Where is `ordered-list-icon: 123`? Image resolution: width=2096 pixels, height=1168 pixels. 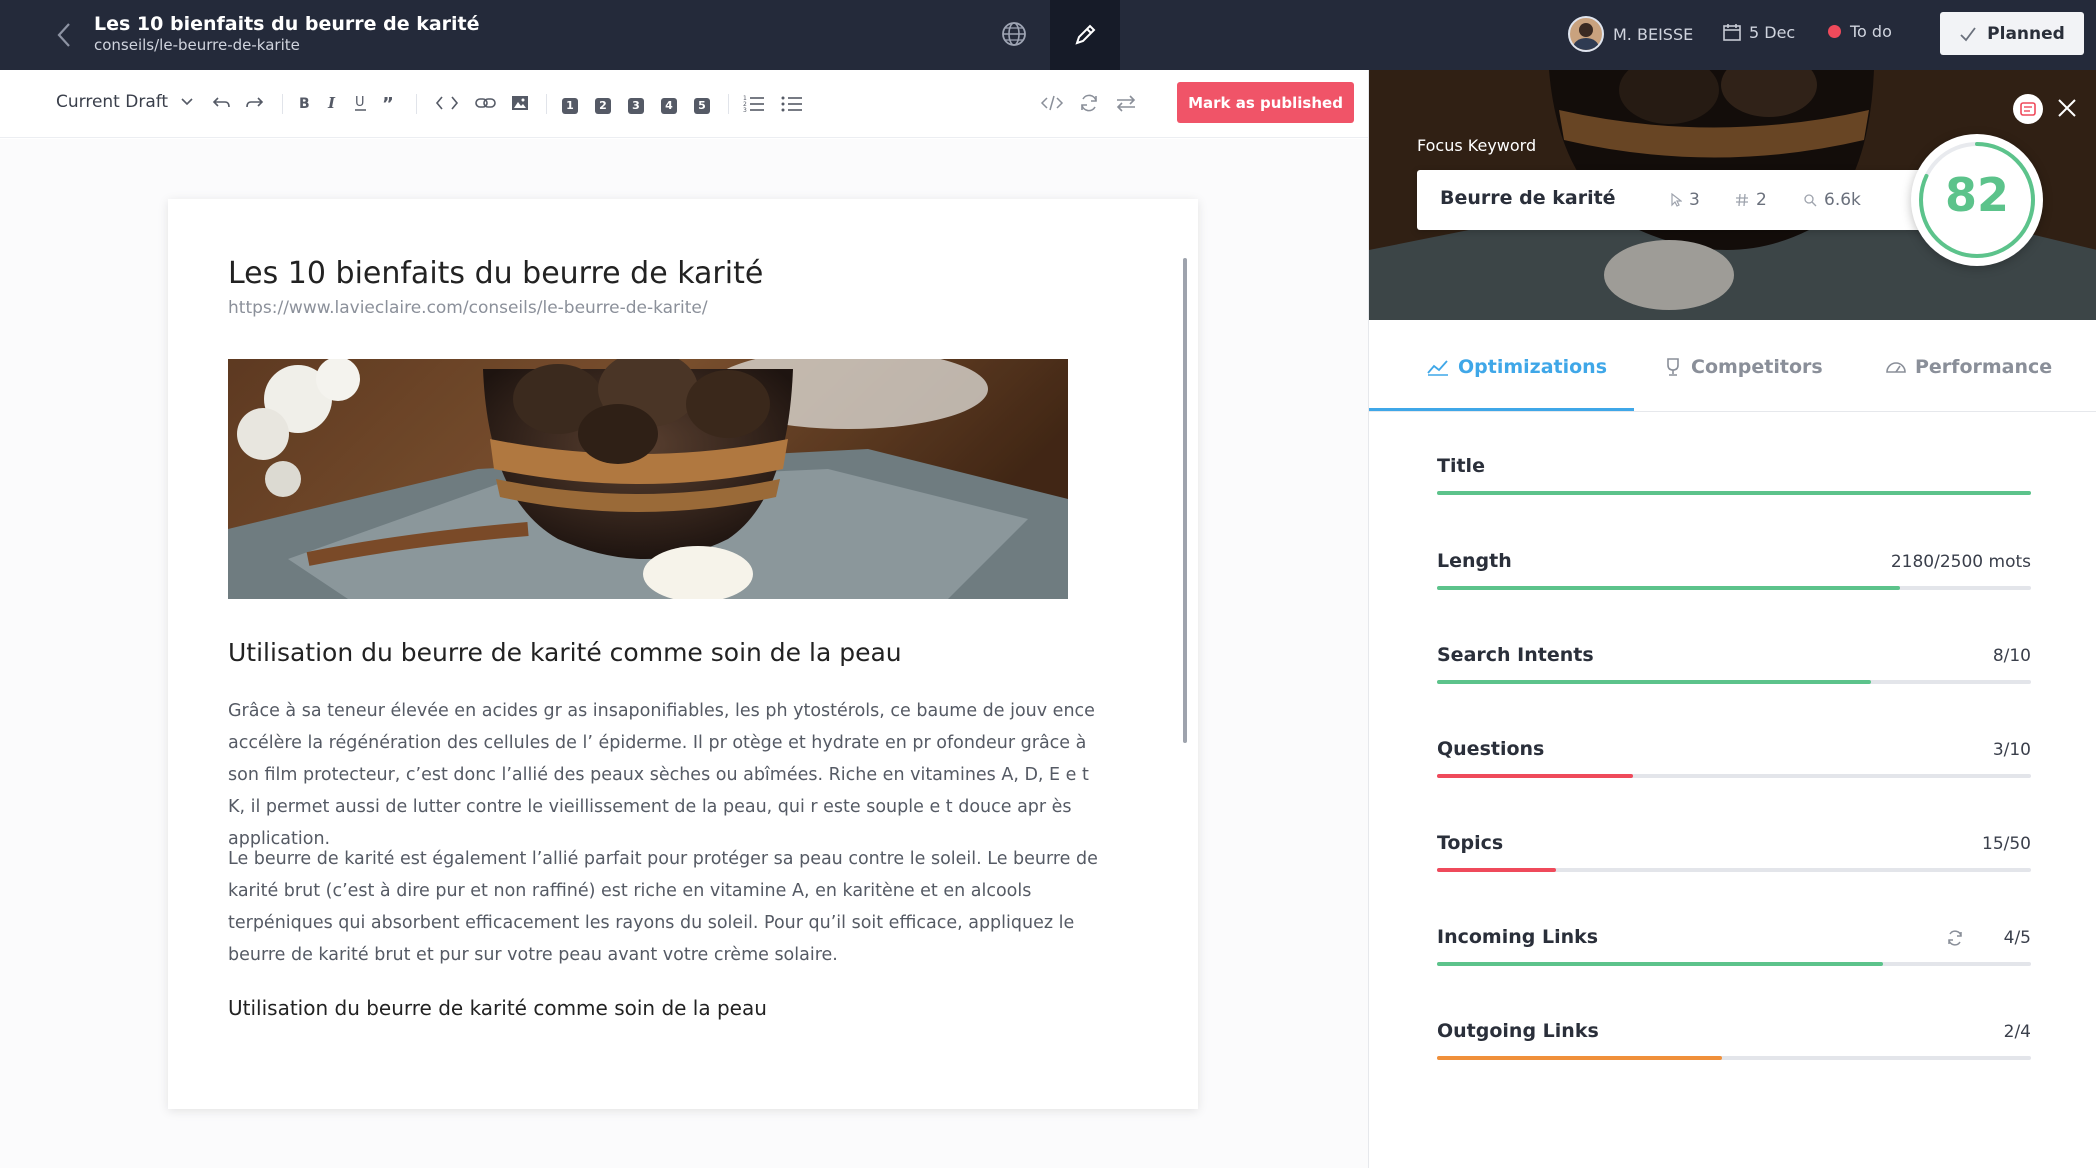
ordered-list-icon: 123 is located at coordinates (754, 103).